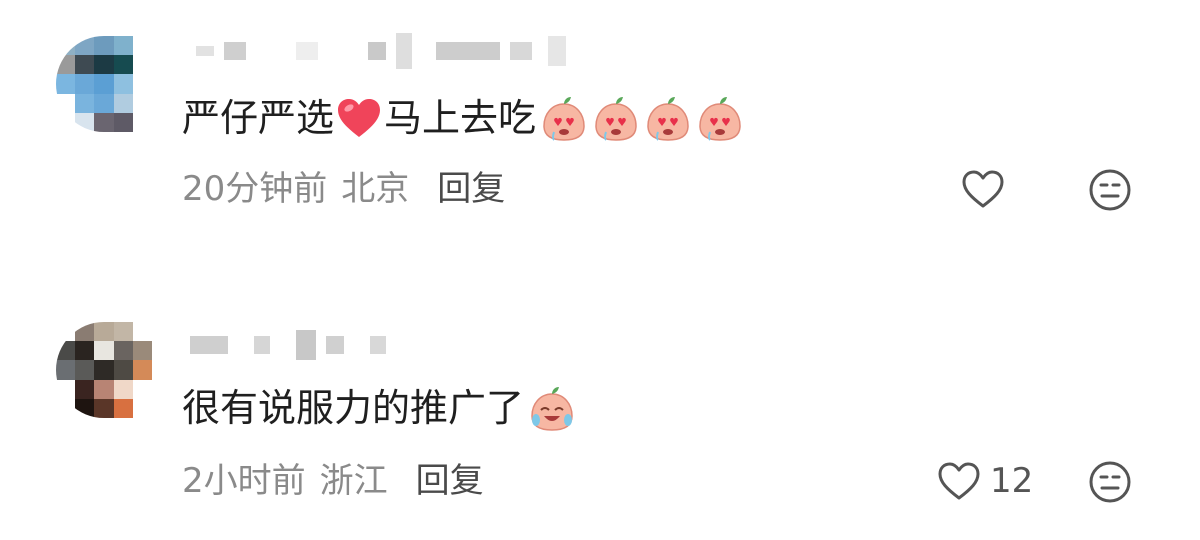  What do you see at coordinates (359, 118) in the screenshot?
I see `red-heart-emoji` at bounding box center [359, 118].